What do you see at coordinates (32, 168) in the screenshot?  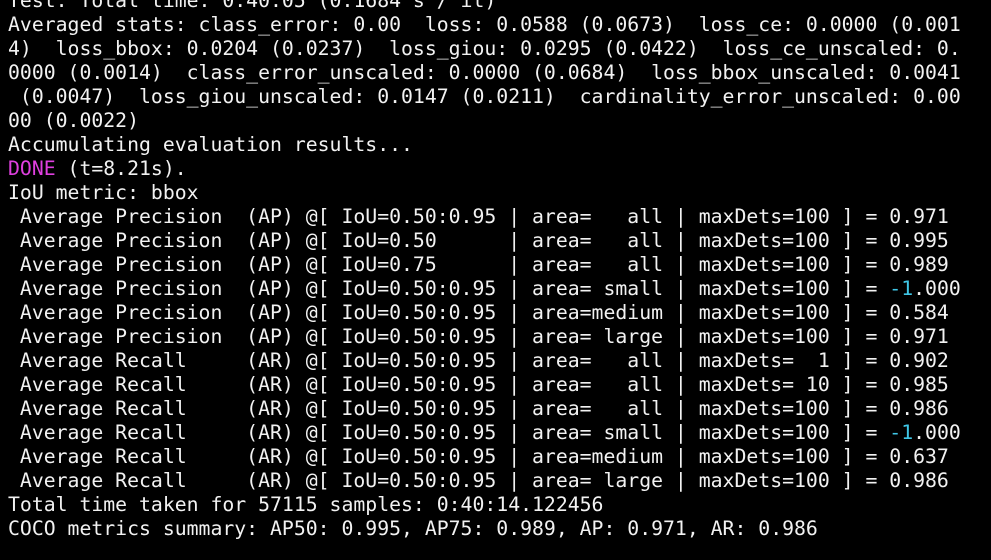 I see `done-keyword: DONE` at bounding box center [32, 168].